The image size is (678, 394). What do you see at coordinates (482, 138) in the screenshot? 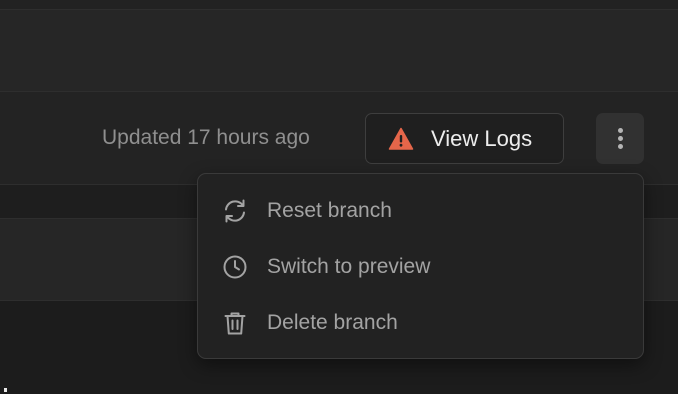
I see `view-logs-label: View Logs` at bounding box center [482, 138].